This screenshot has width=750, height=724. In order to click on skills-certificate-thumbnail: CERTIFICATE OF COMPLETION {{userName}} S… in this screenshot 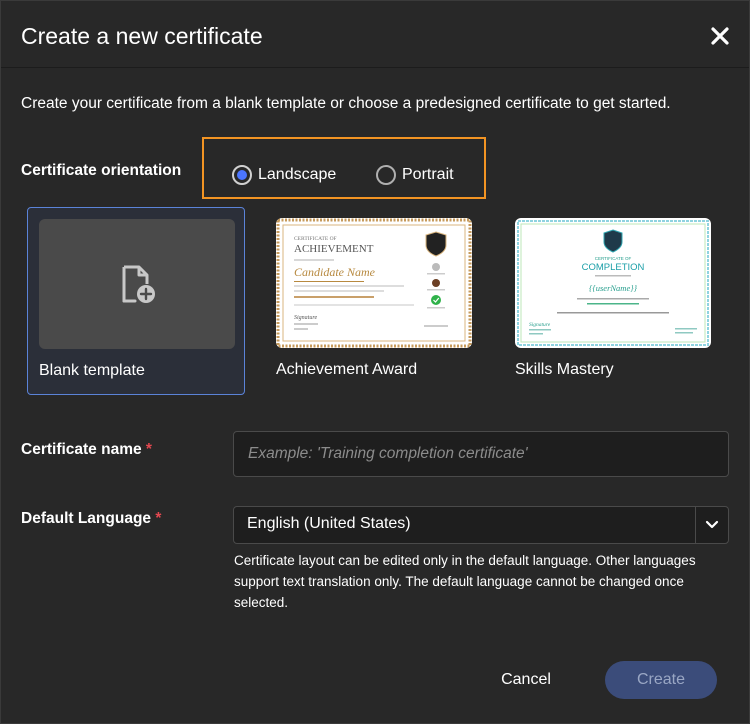, I will do `click(613, 283)`.